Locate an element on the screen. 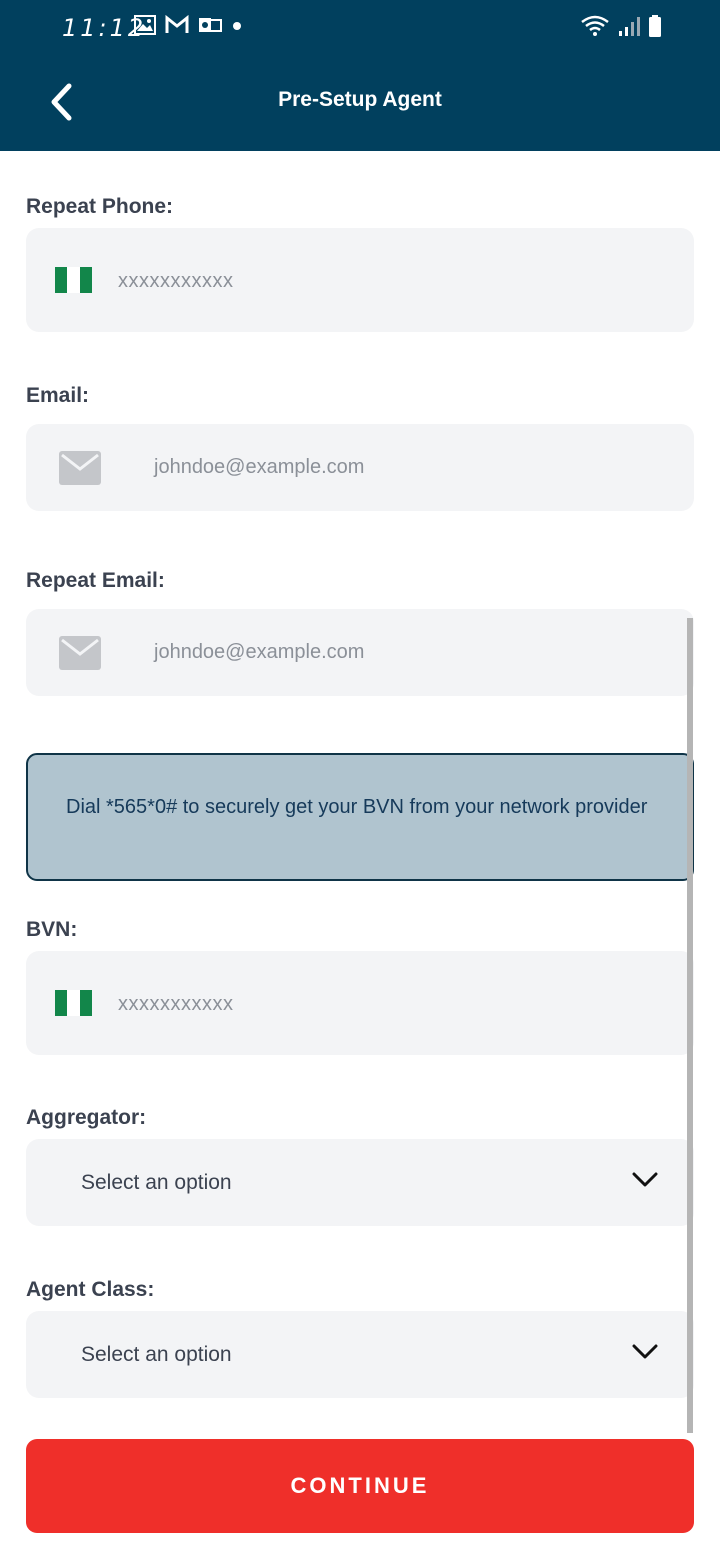  aggregator-select: Select an option is located at coordinates (360, 1182).